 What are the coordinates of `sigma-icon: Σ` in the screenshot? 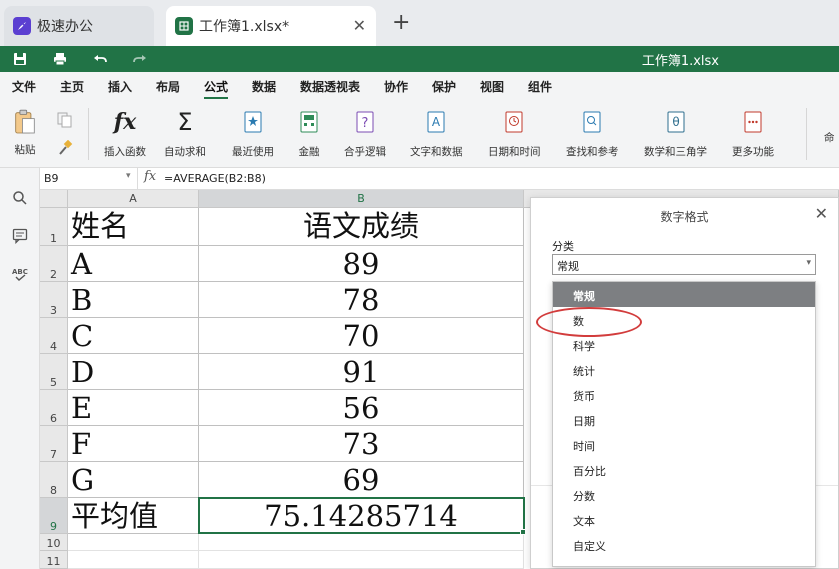 It's located at (185, 122).